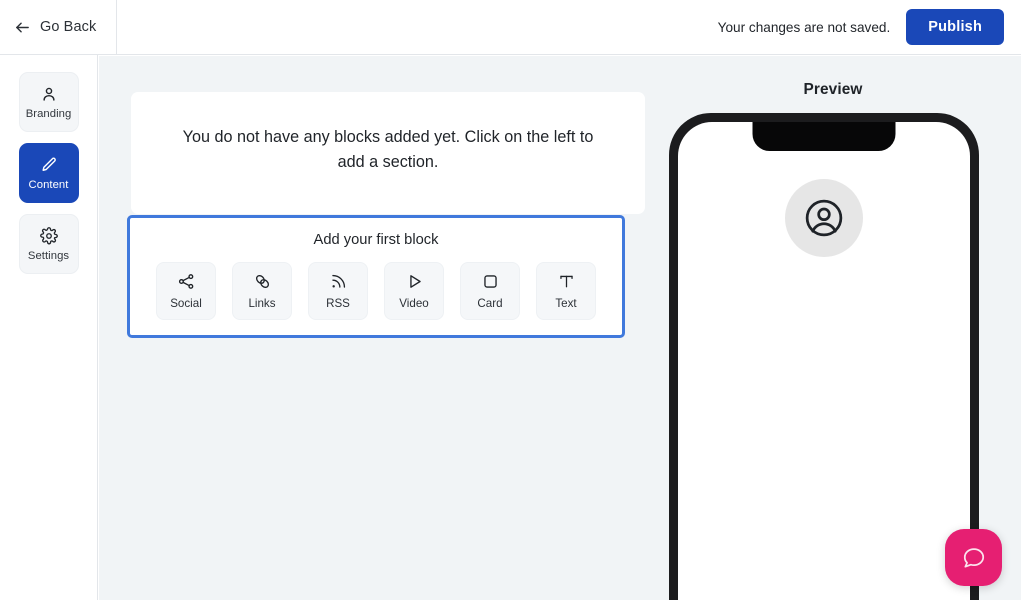  I want to click on help-chat-button, so click(973, 557).